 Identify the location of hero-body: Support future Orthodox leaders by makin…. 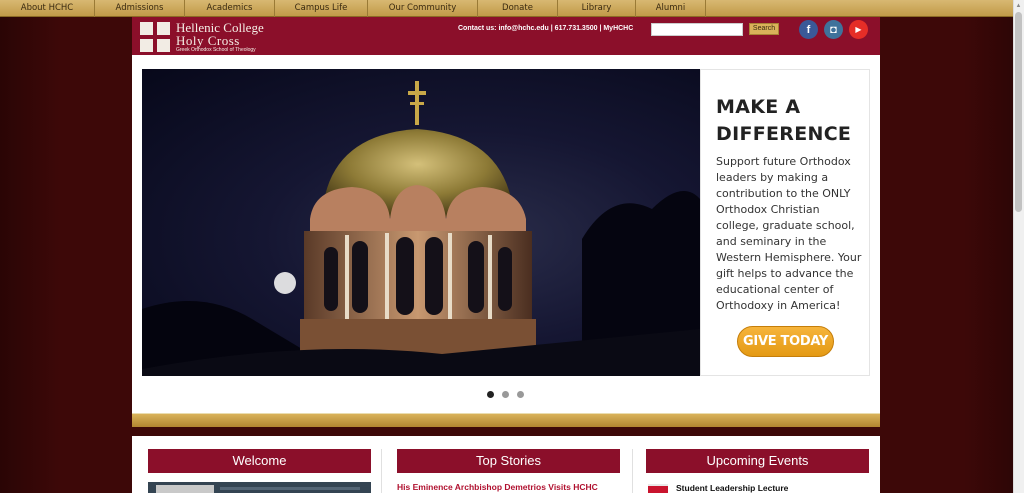
(789, 233).